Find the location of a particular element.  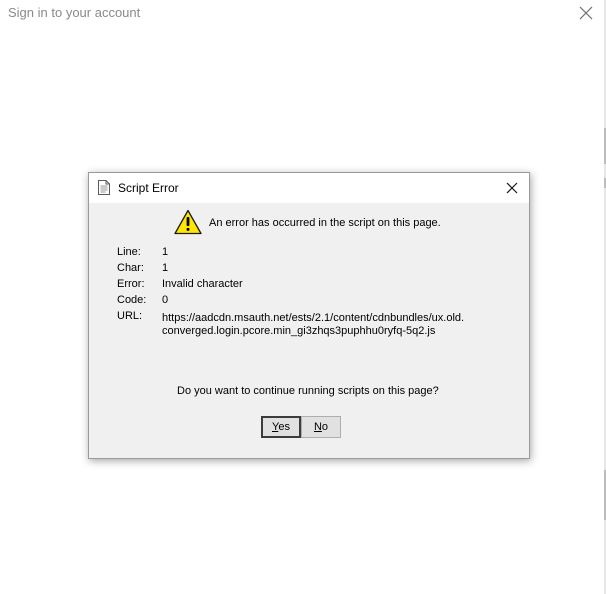

detail-label-char: Char: is located at coordinates (130, 268).